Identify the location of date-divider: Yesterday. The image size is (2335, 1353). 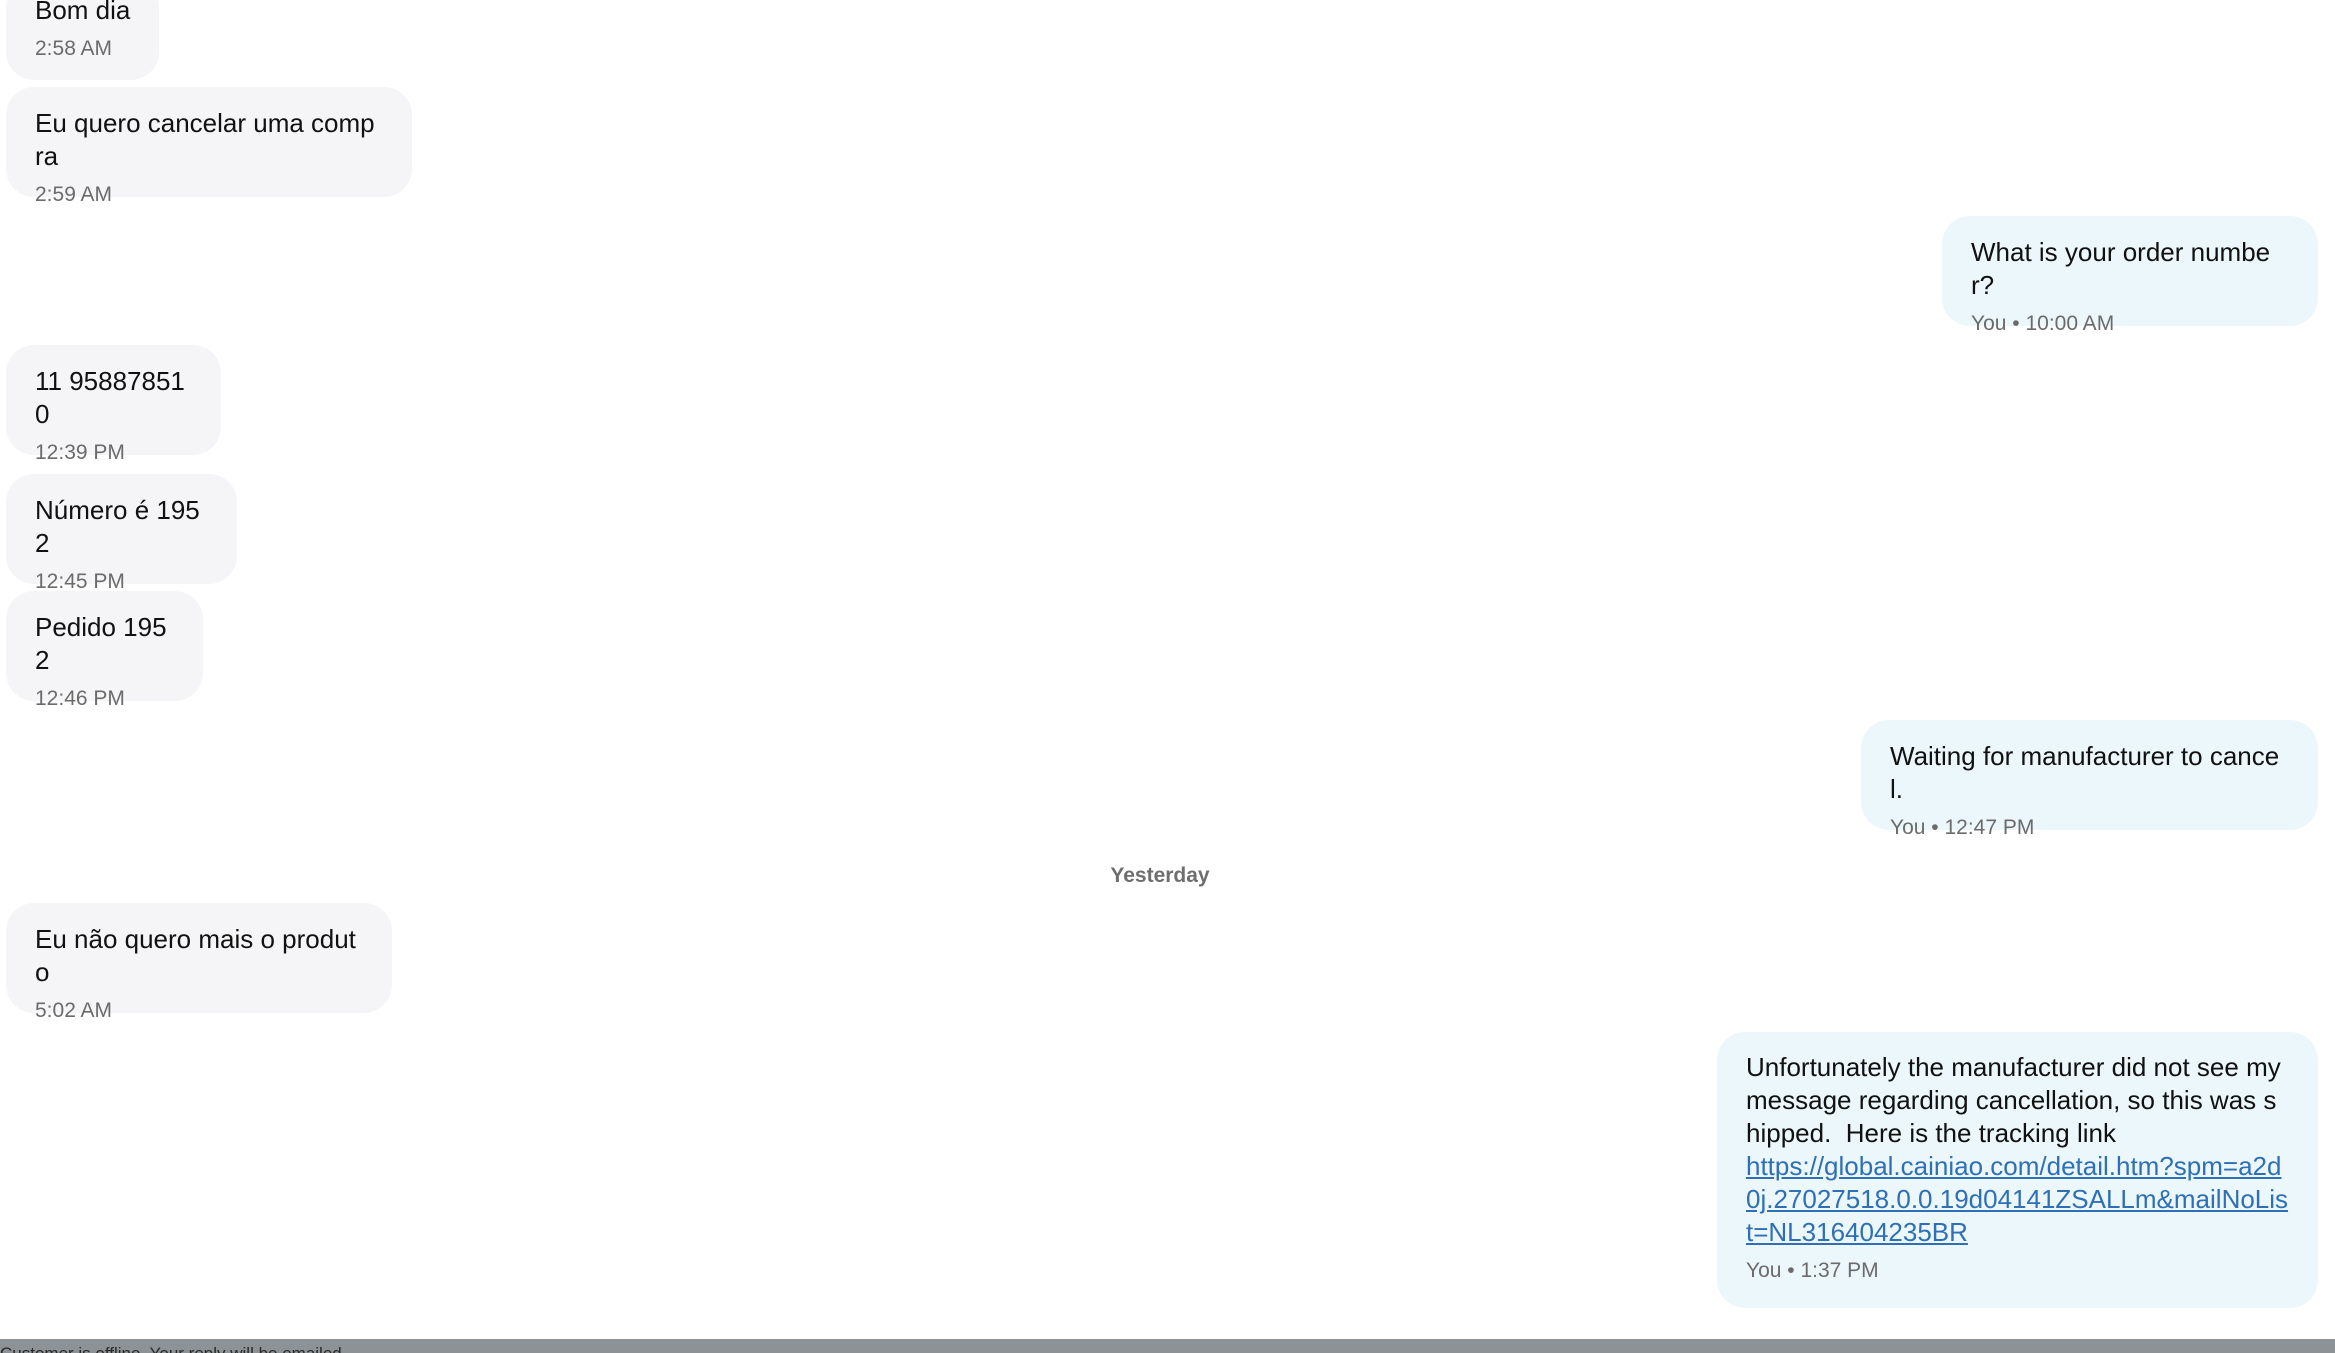
(1160, 875).